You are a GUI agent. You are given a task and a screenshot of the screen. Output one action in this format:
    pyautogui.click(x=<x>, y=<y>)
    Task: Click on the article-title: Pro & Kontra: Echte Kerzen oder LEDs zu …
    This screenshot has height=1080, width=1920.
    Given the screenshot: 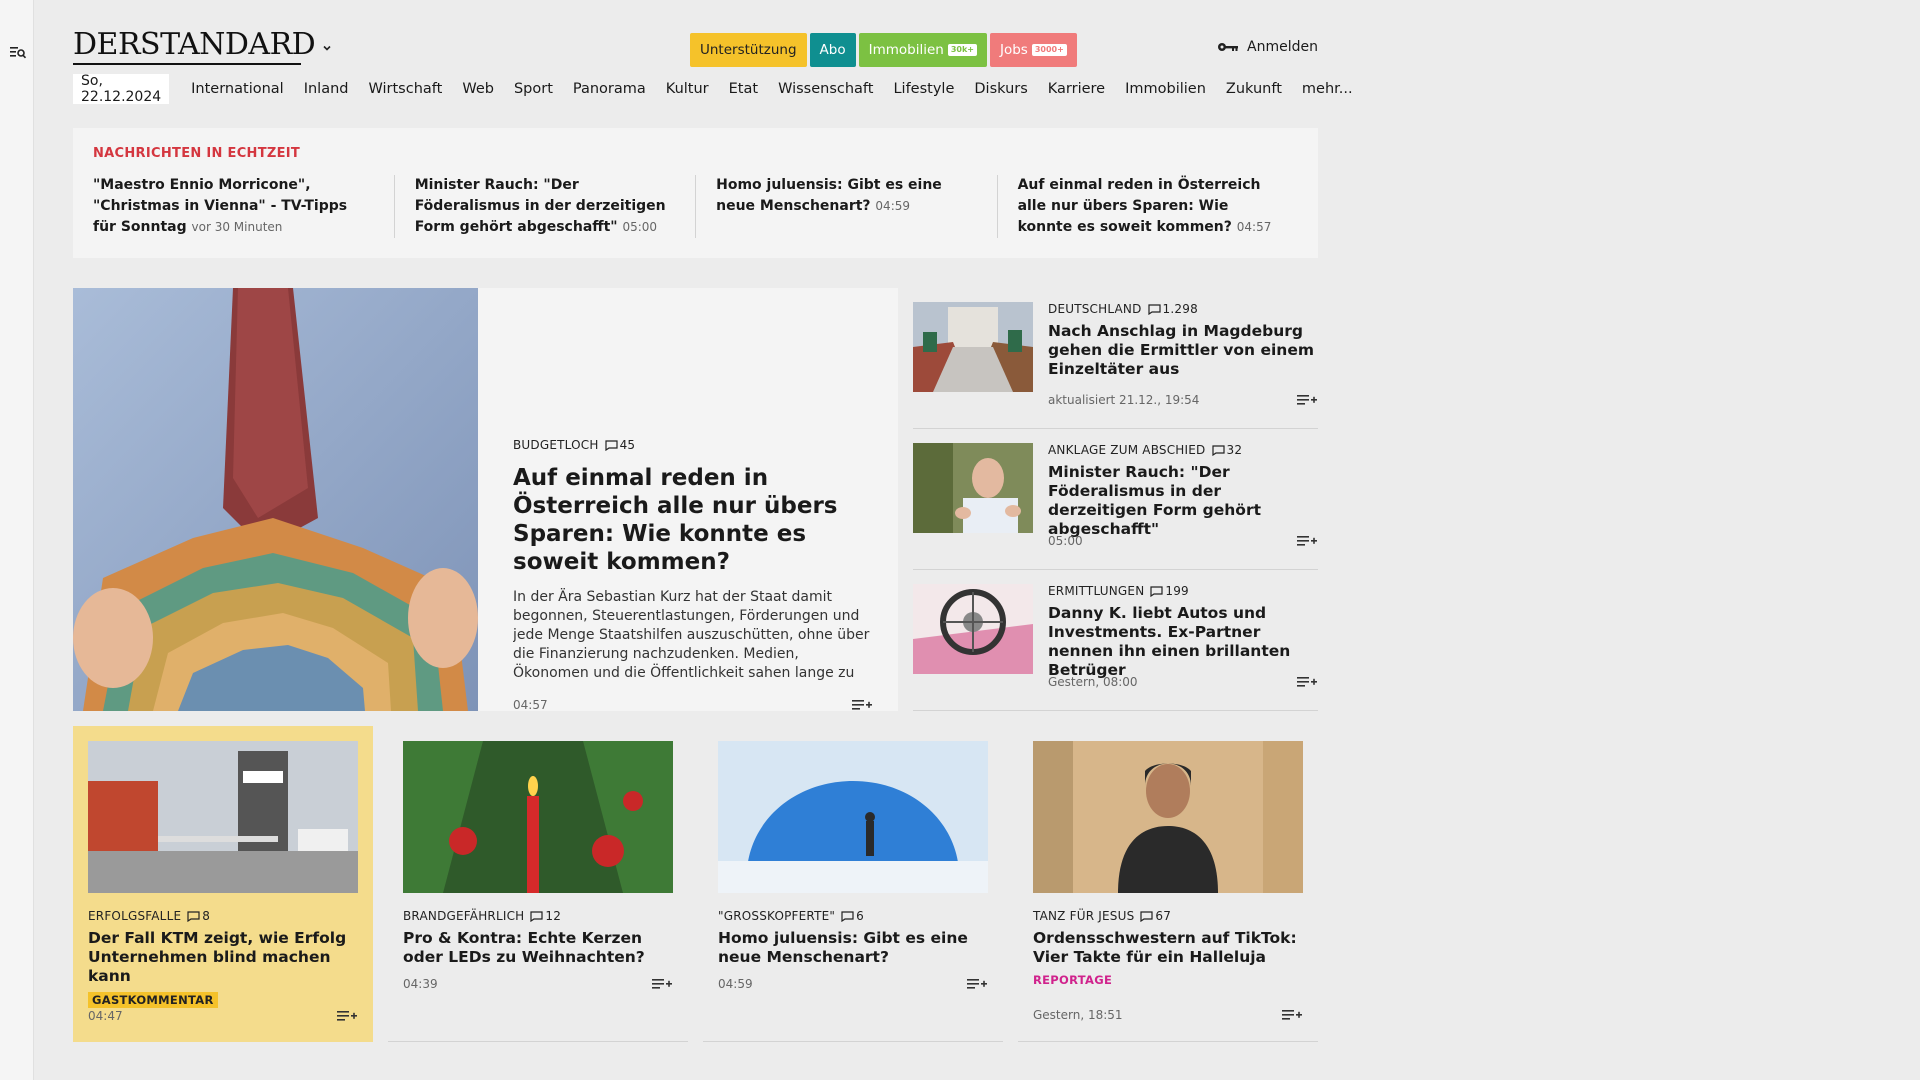 What is the action you would take?
    pyautogui.click(x=538, y=948)
    